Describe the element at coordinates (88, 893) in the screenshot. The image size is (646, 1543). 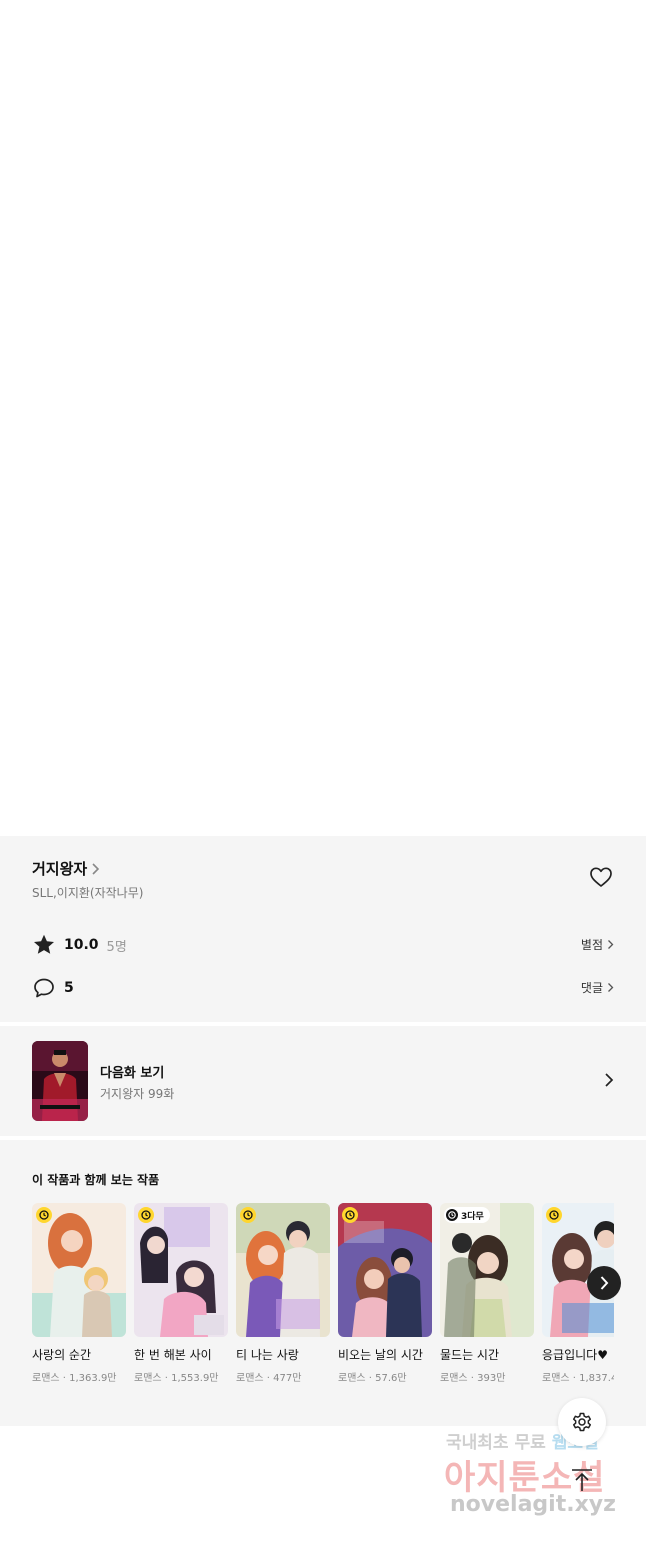
I see `work-authors: SLL,이지환(자작나무)` at that location.